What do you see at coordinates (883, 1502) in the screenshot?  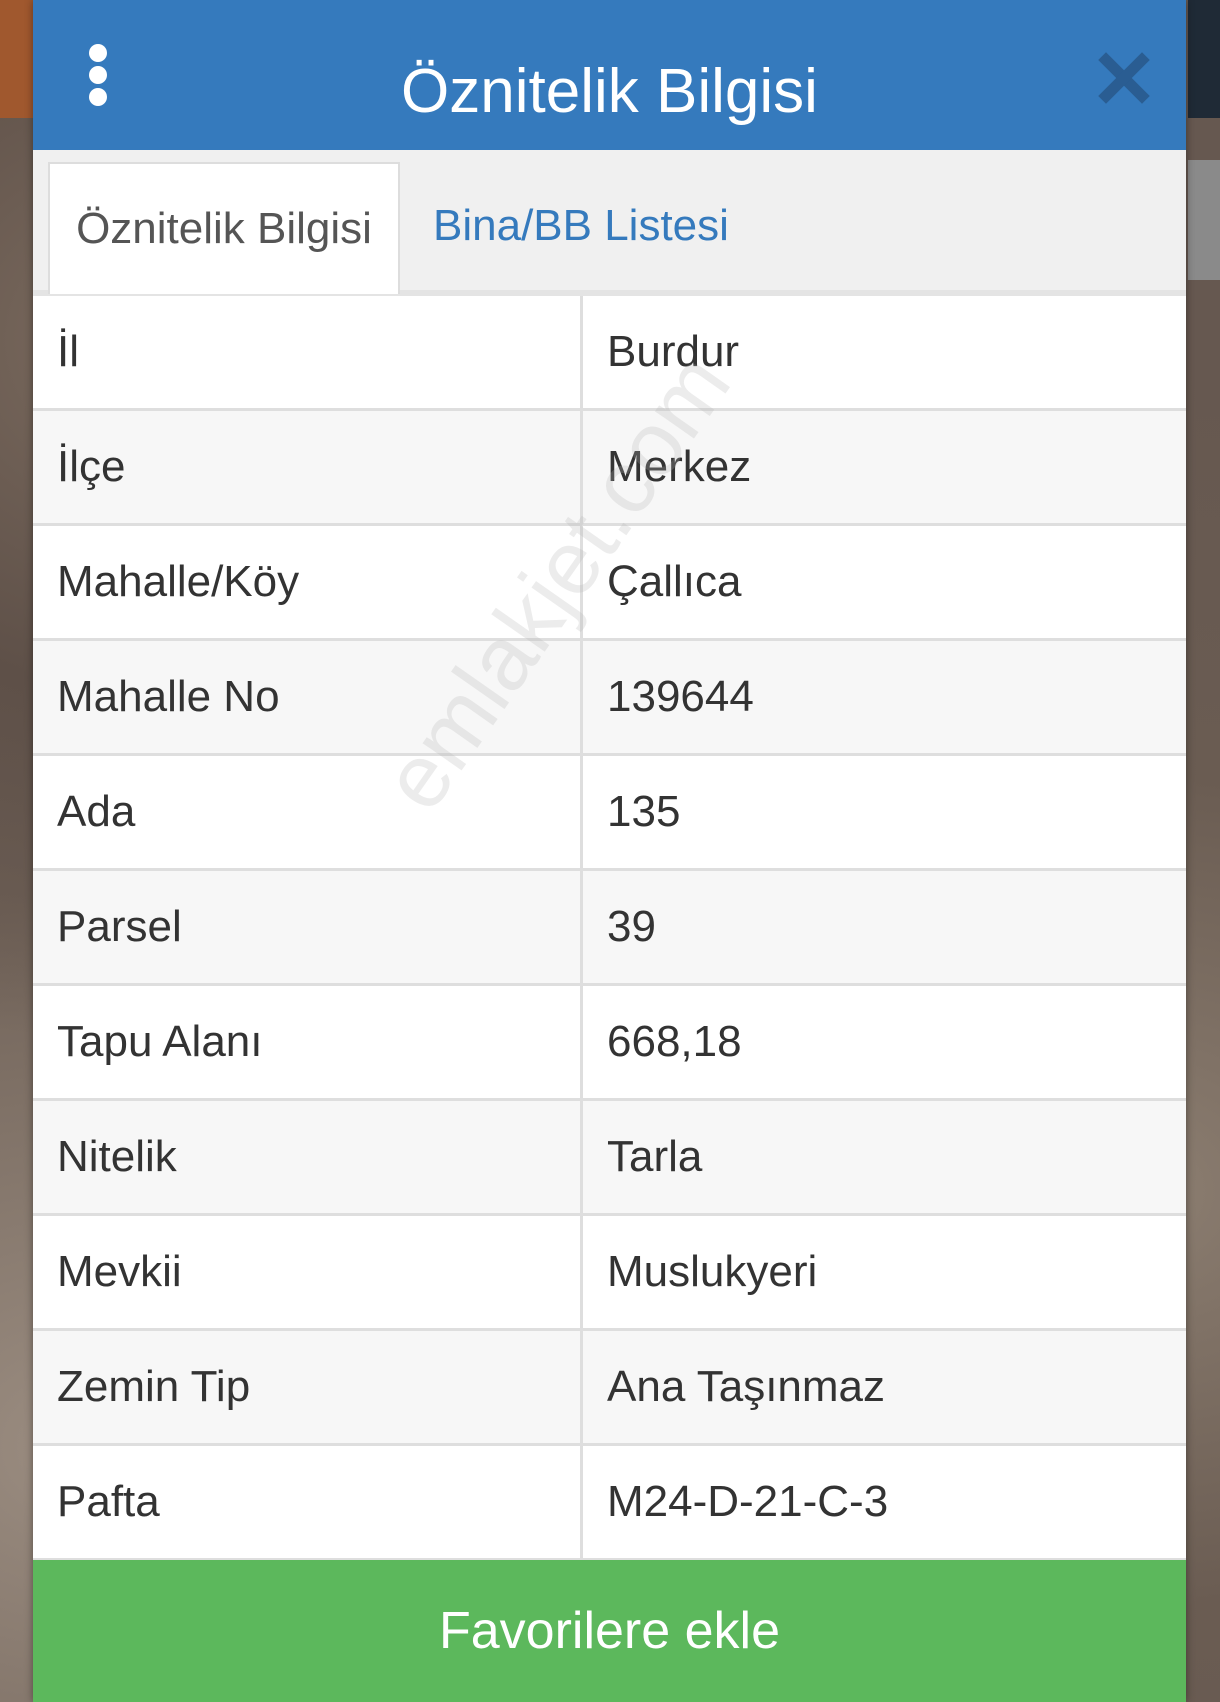 I see `attribute-value: M24-D-21-C-3` at bounding box center [883, 1502].